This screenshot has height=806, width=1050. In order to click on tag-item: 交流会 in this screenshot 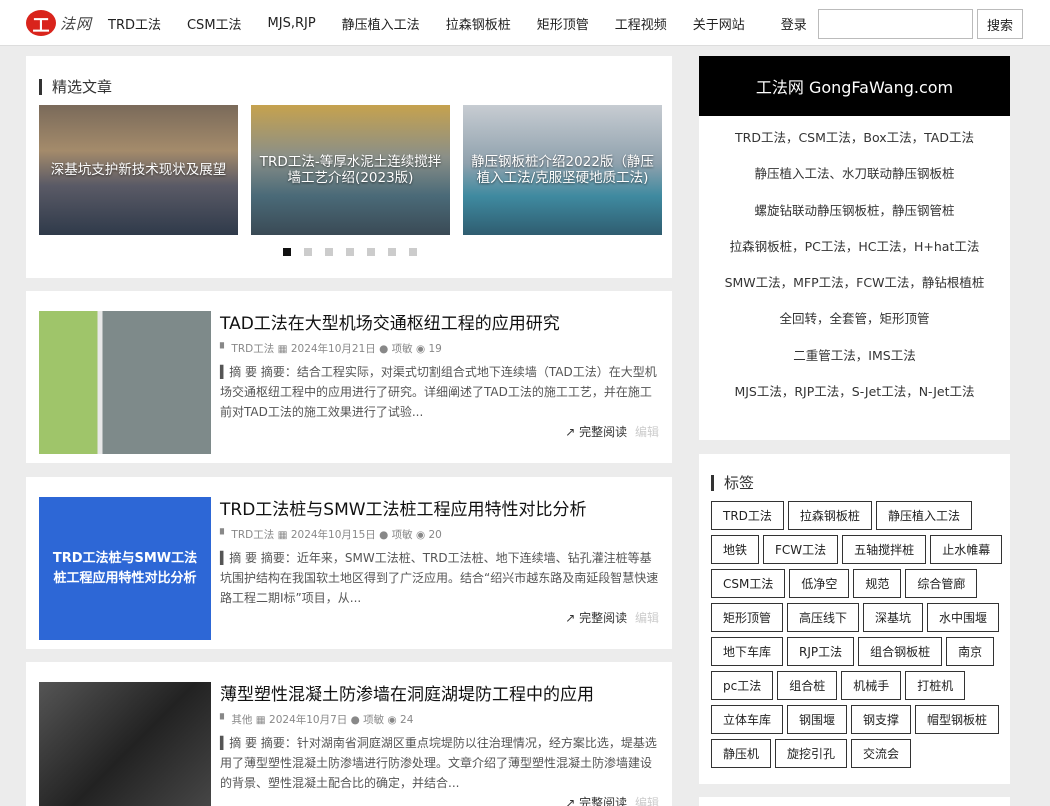, I will do `click(881, 753)`.